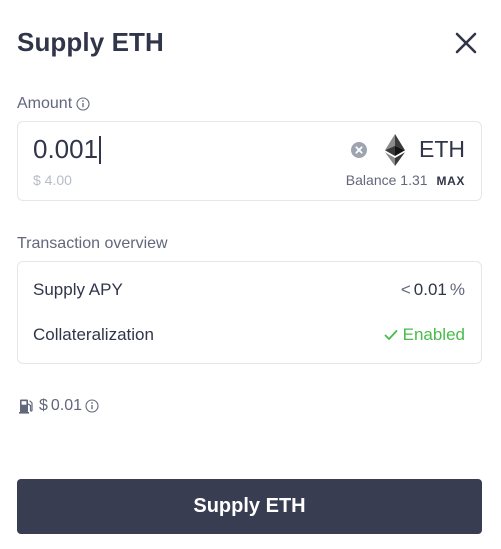  Describe the element at coordinates (100, 149) in the screenshot. I see `text-caret` at that location.